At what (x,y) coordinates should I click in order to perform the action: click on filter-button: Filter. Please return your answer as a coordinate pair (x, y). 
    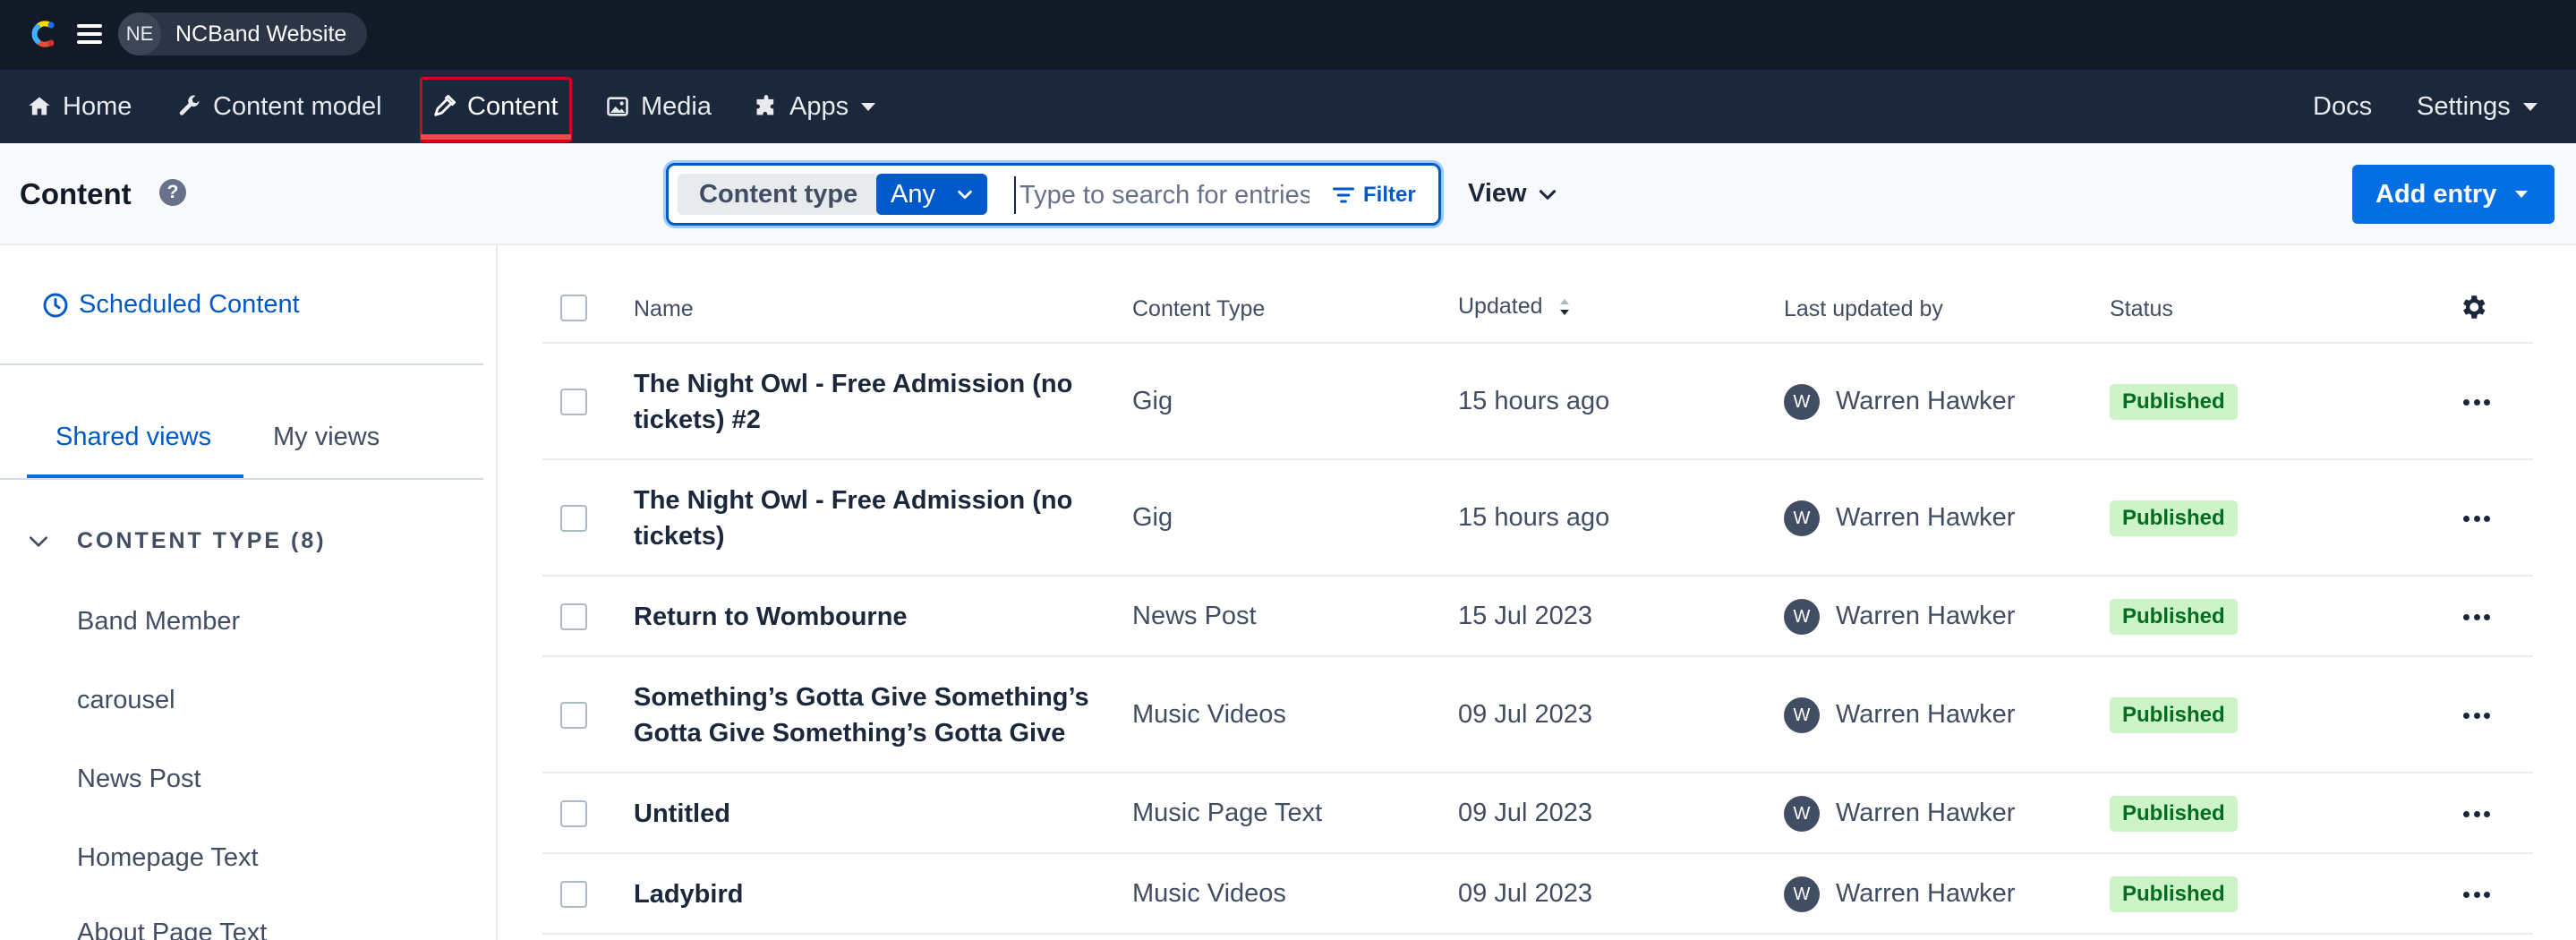
    Looking at the image, I should click on (1373, 195).